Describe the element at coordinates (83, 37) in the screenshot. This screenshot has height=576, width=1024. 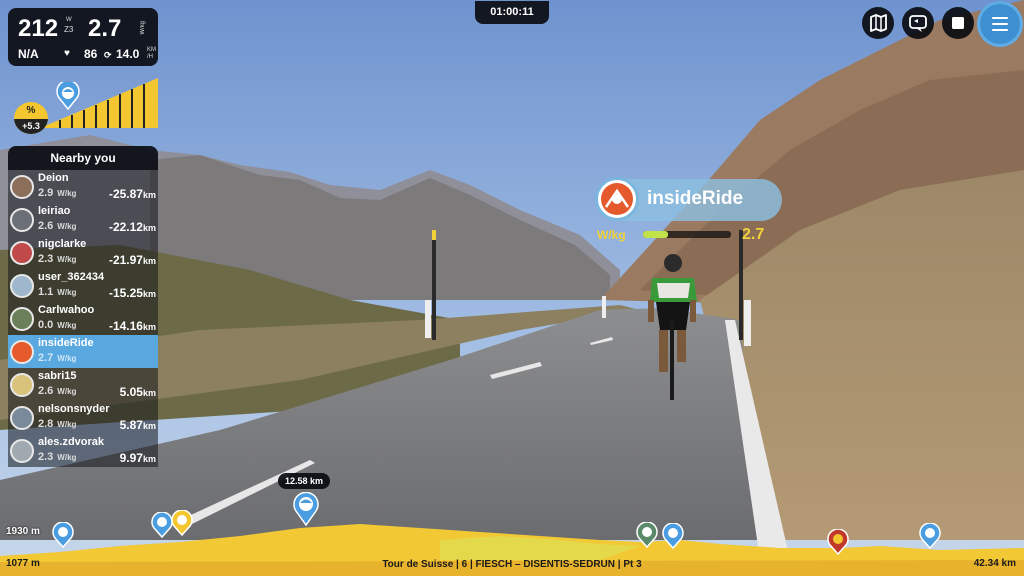
I see `ride-stats-panel: 212 W Z3 2.7 W/kg N/A ♥ 86 ⟳ 14.0 KM /H` at that location.